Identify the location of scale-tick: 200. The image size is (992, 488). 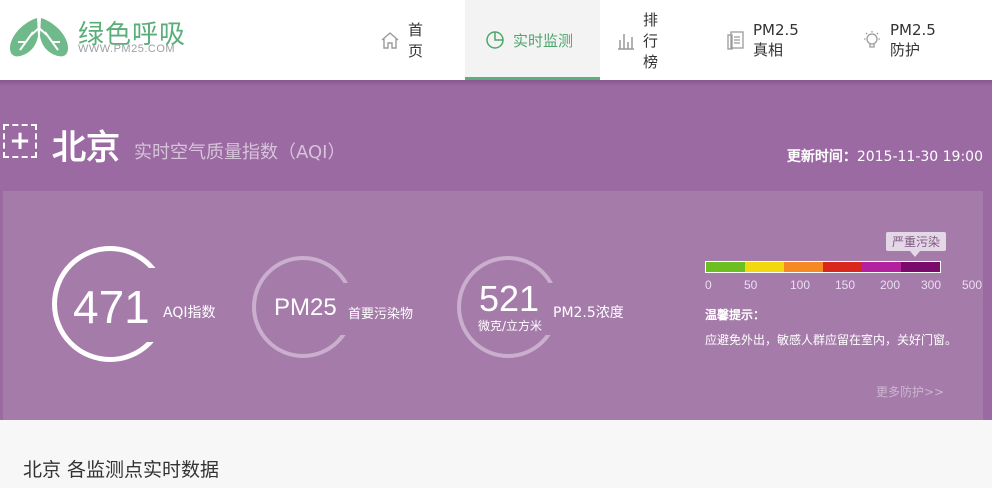
(890, 285).